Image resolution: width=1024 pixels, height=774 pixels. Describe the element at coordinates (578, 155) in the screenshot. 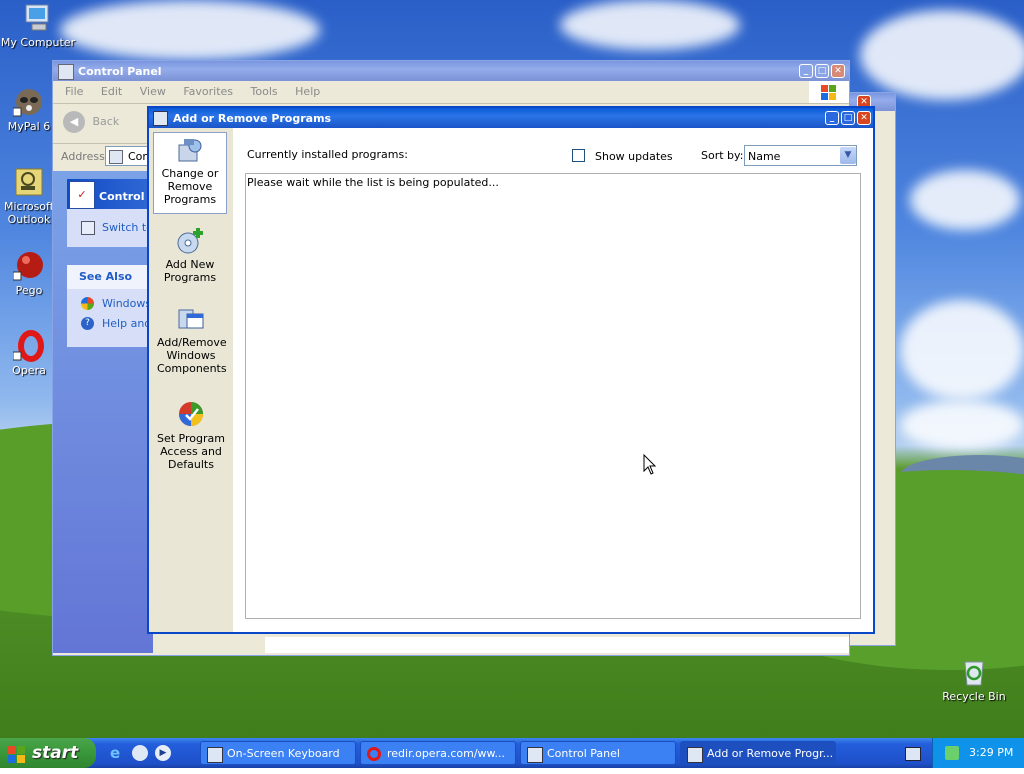

I see `show-updates-checkbox` at that location.